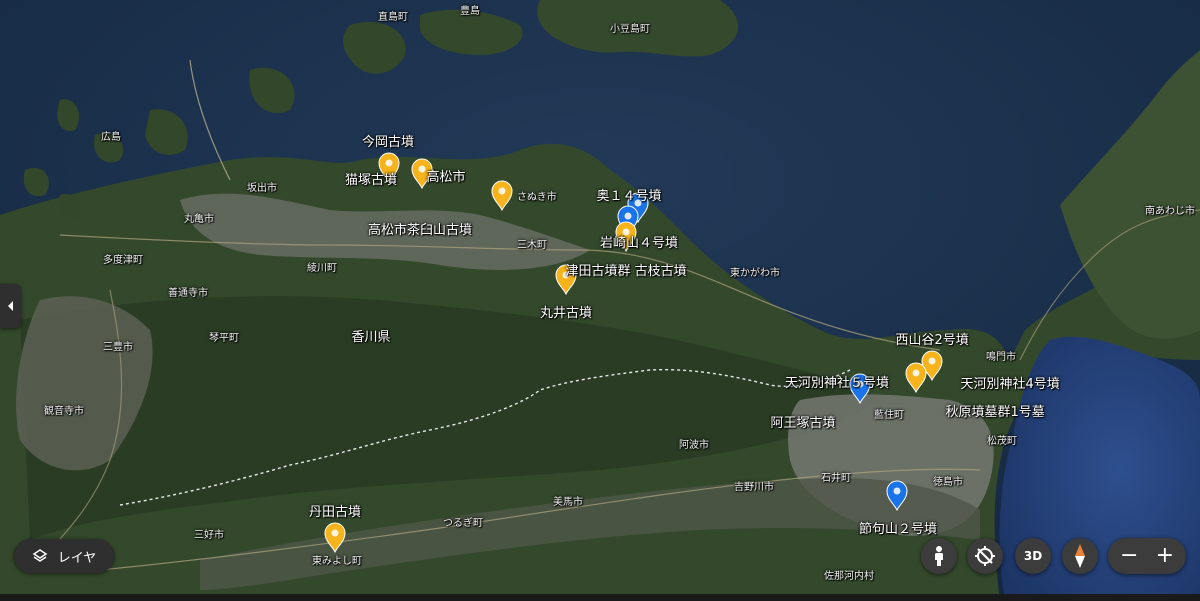  I want to click on tumulus-site-label: 猫塚古墳, so click(371, 180).